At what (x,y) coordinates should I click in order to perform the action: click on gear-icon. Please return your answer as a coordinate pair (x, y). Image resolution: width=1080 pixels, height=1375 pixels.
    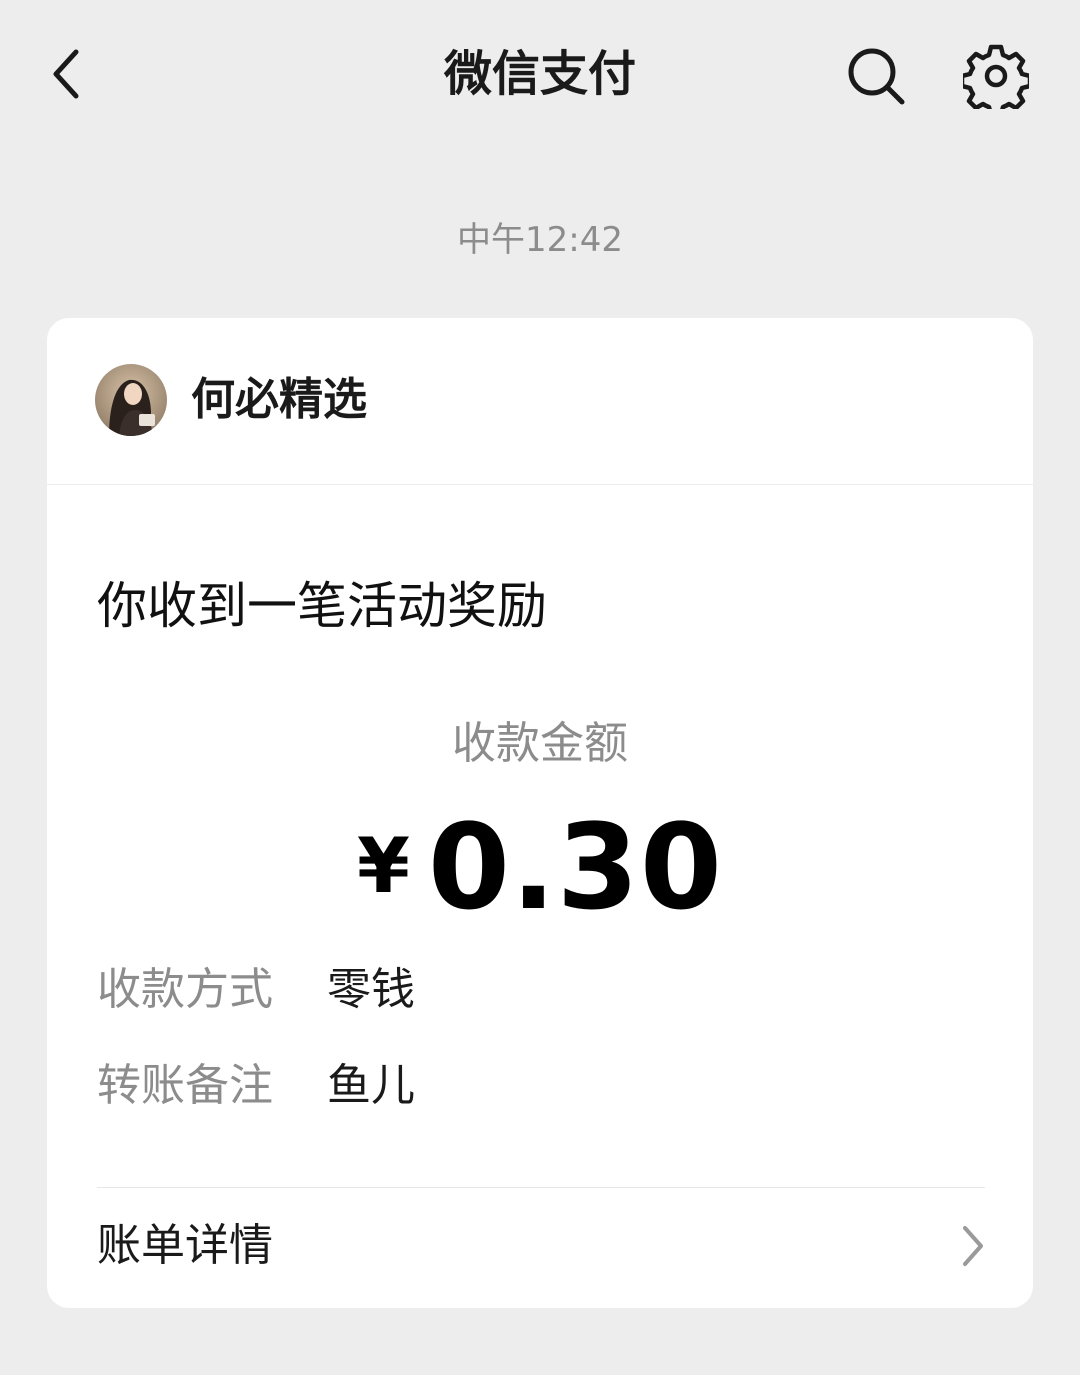
    Looking at the image, I should click on (996, 76).